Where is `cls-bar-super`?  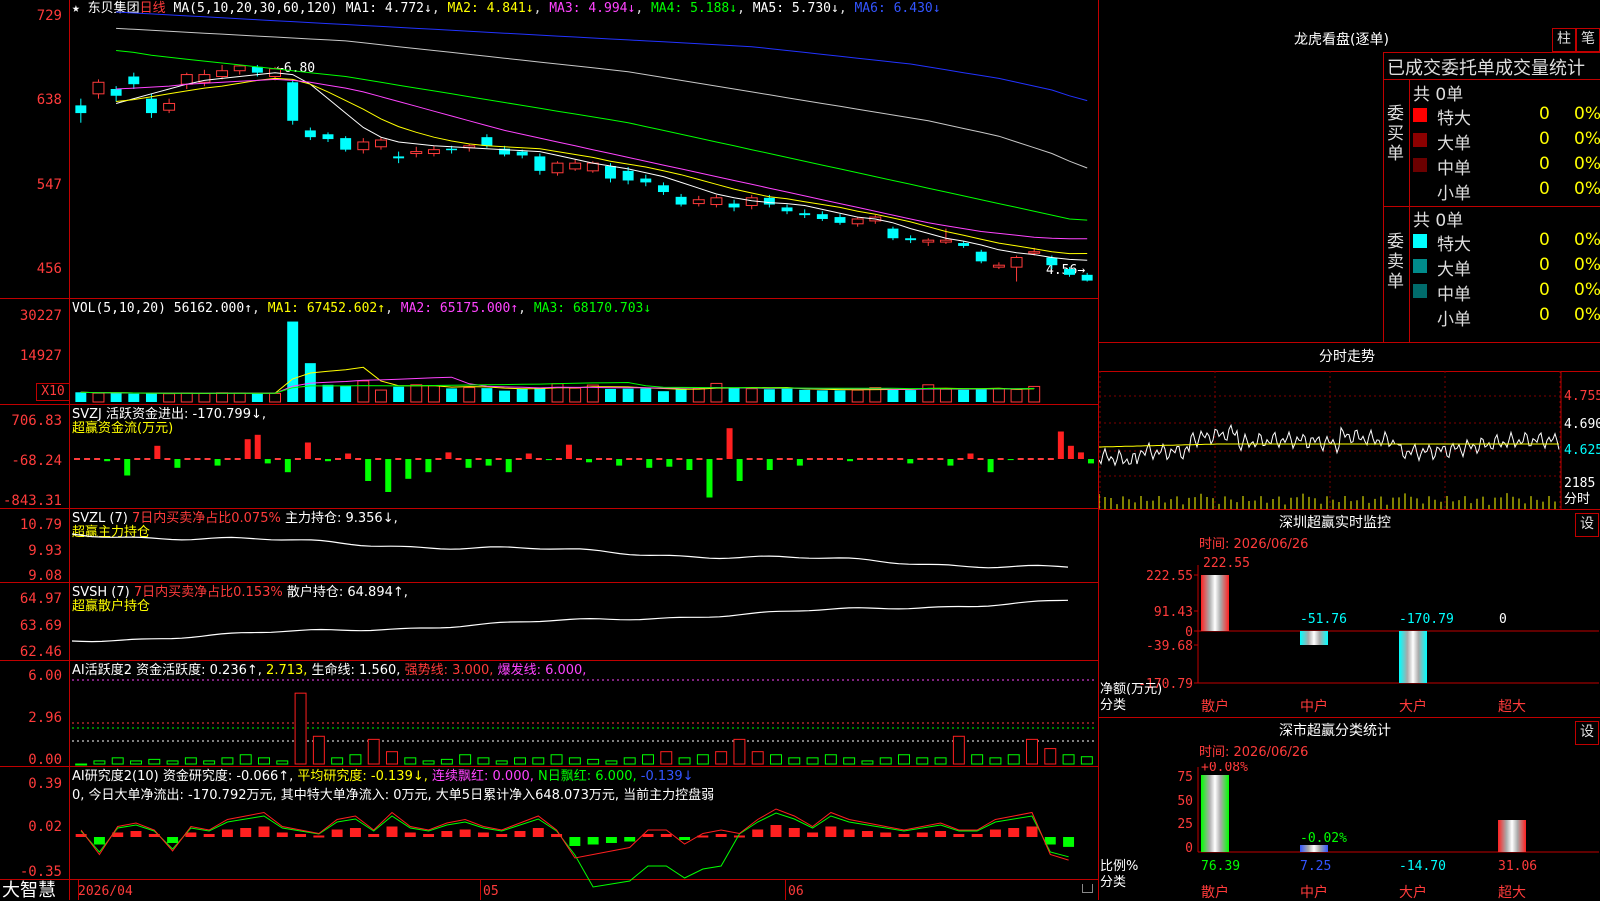
cls-bar-super is located at coordinates (1512, 836).